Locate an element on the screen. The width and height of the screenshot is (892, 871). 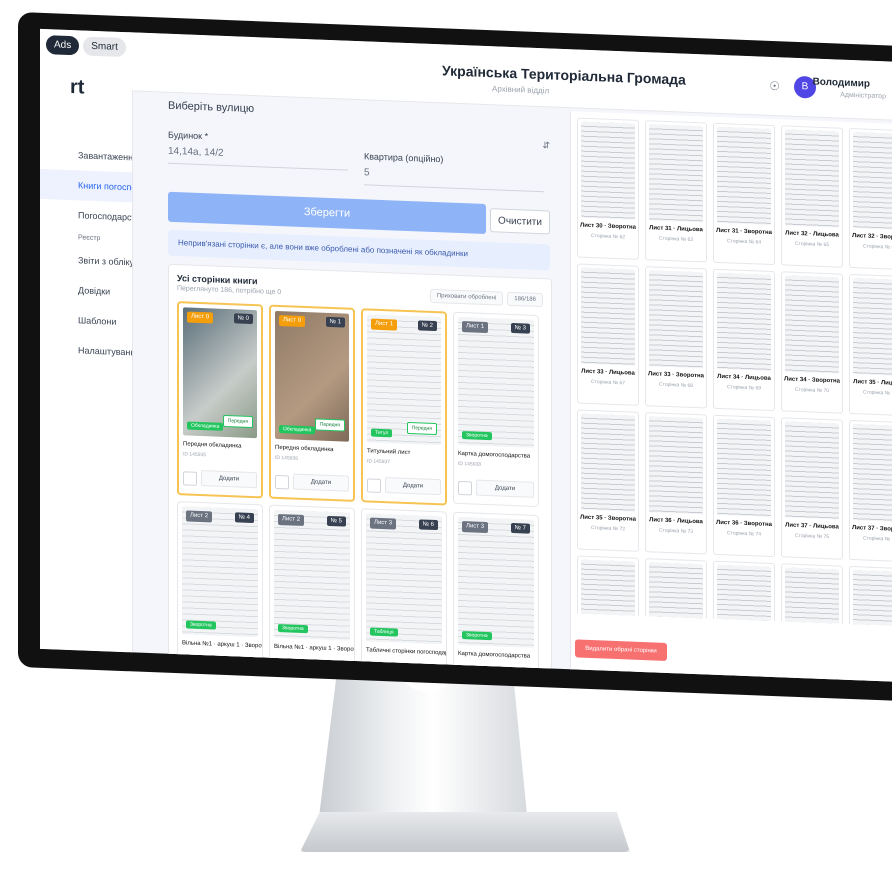
delete-selected-button: Видалити обрані сторінки is located at coordinates (621, 650).